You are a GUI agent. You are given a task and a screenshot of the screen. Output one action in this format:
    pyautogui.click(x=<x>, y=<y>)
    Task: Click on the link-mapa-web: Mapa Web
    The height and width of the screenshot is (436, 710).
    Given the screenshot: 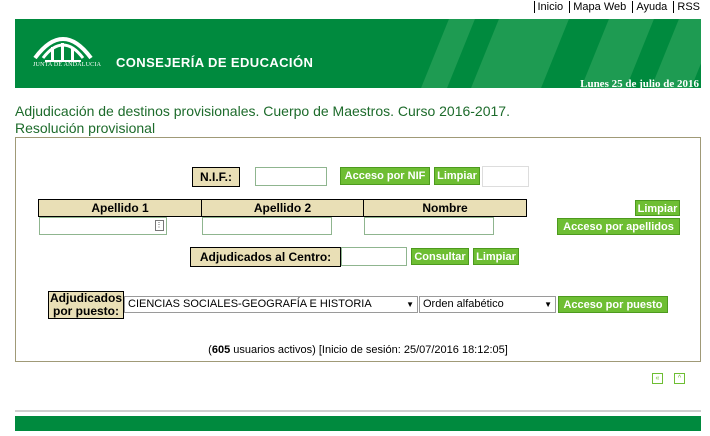 What is the action you would take?
    pyautogui.click(x=599, y=7)
    